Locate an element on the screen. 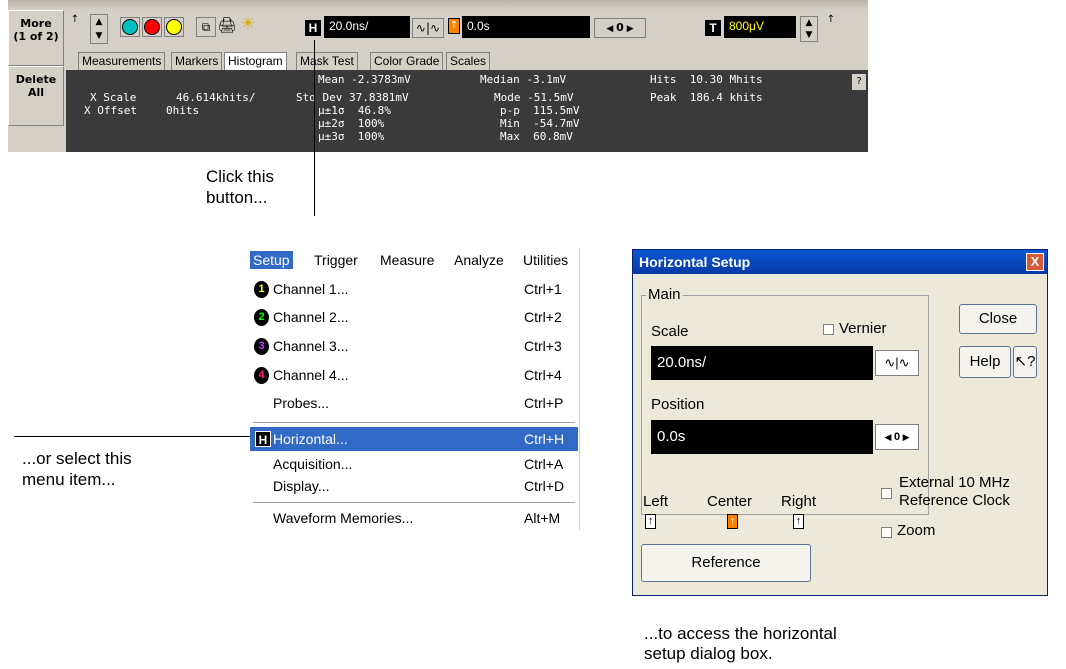  scale-field: 20.0ns/ is located at coordinates (367, 27).